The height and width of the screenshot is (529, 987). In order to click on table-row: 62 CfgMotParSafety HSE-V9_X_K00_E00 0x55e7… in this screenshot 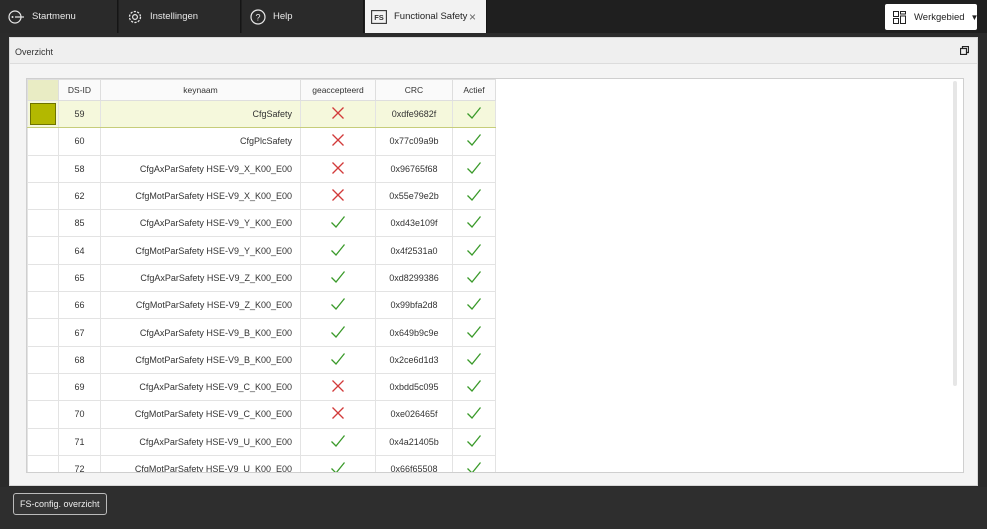, I will do `click(261, 196)`.